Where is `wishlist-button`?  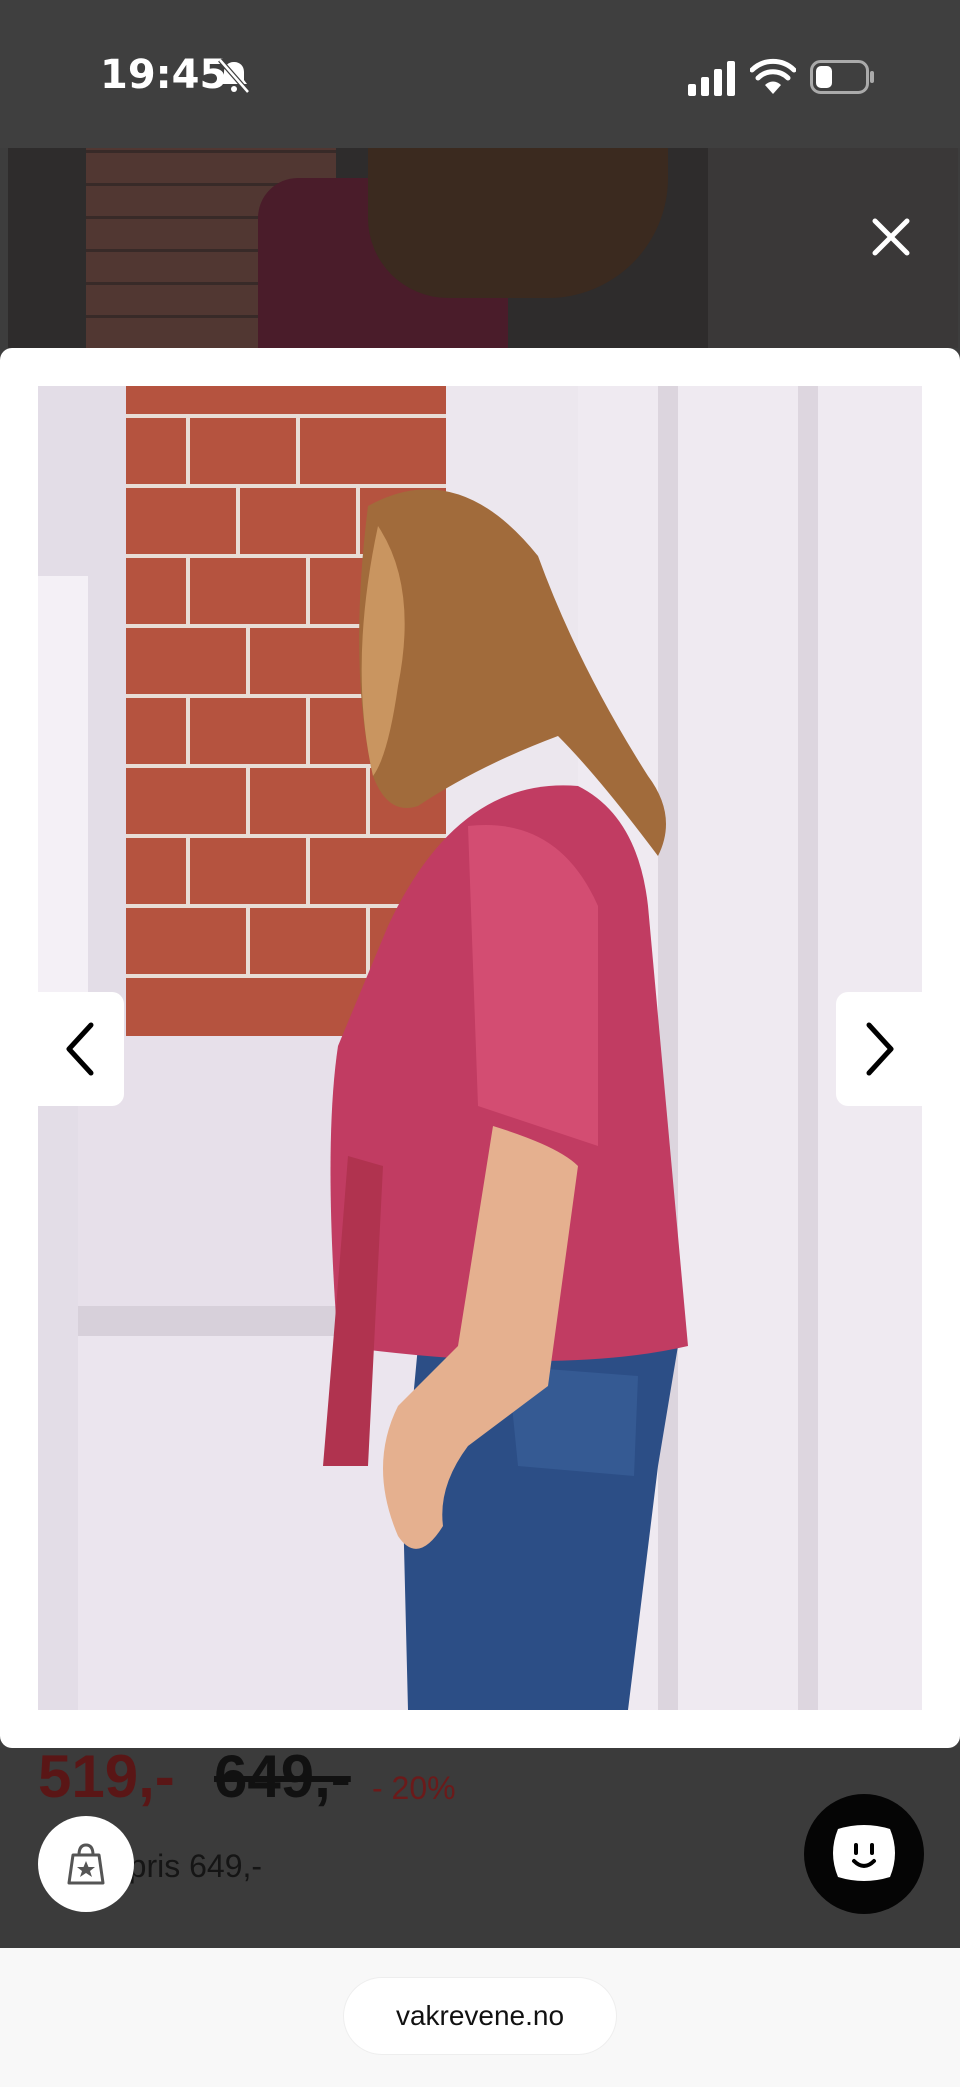 wishlist-button is located at coordinates (86, 1864).